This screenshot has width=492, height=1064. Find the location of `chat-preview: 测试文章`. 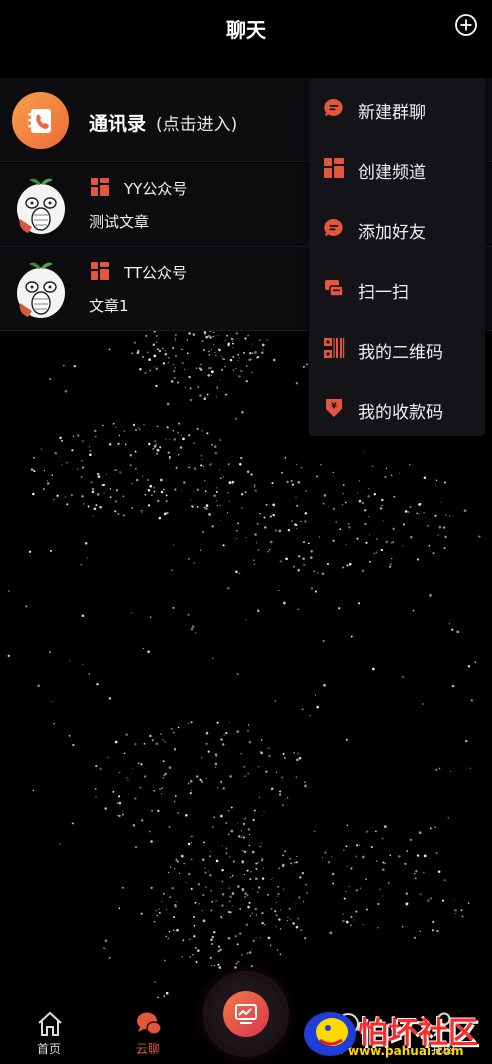

chat-preview: 测试文章 is located at coordinates (119, 222).